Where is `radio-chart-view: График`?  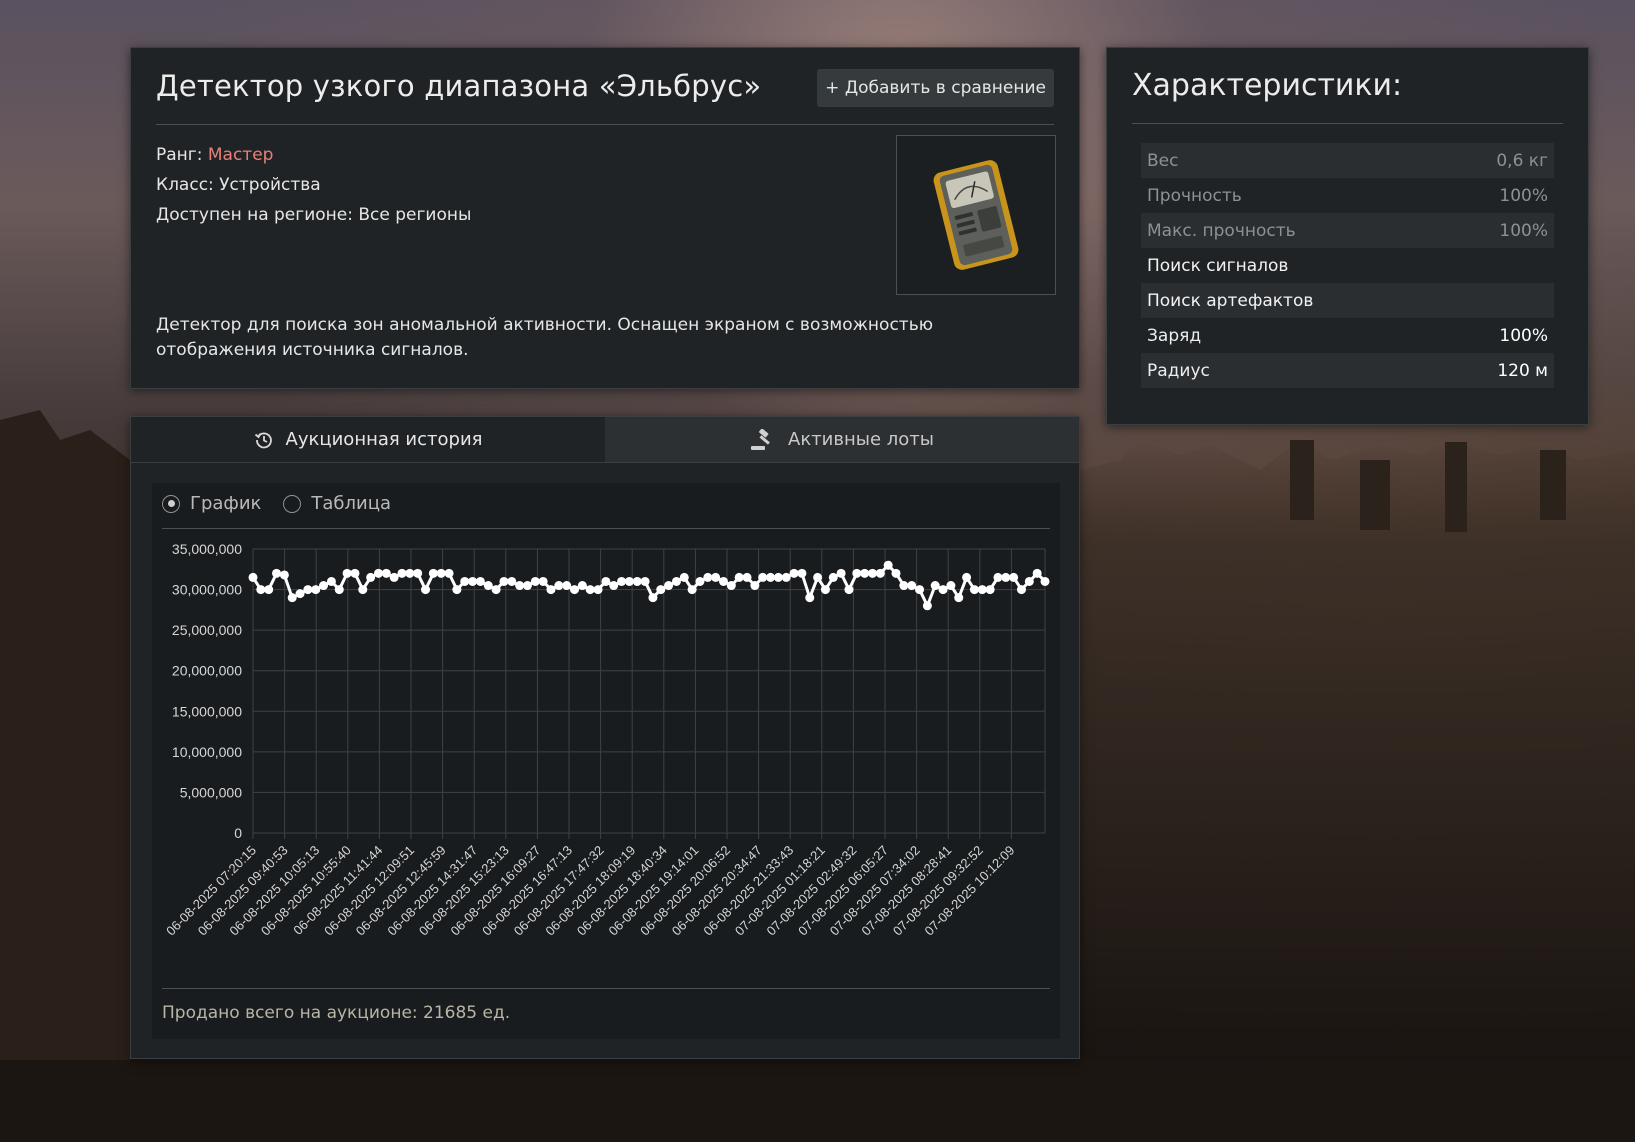
radio-chart-view: График is located at coordinates (211, 503).